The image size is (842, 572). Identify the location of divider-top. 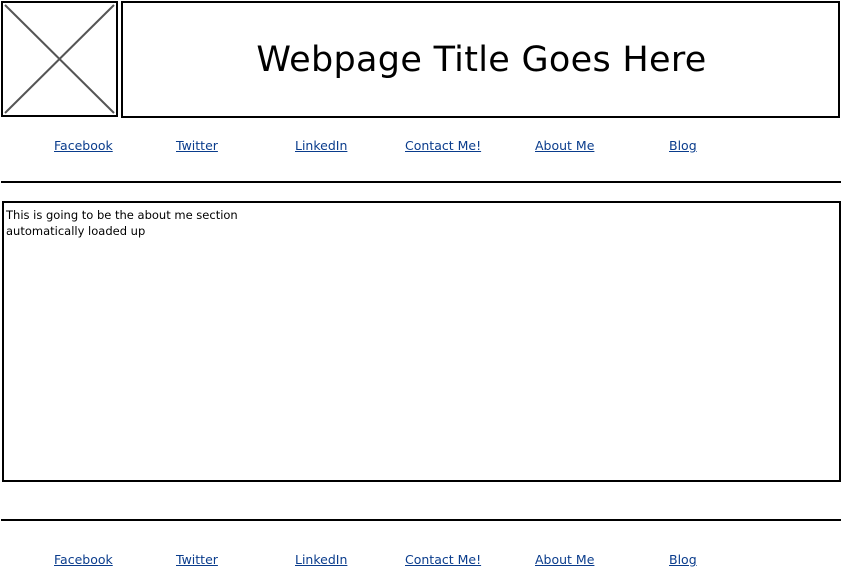
(421, 182).